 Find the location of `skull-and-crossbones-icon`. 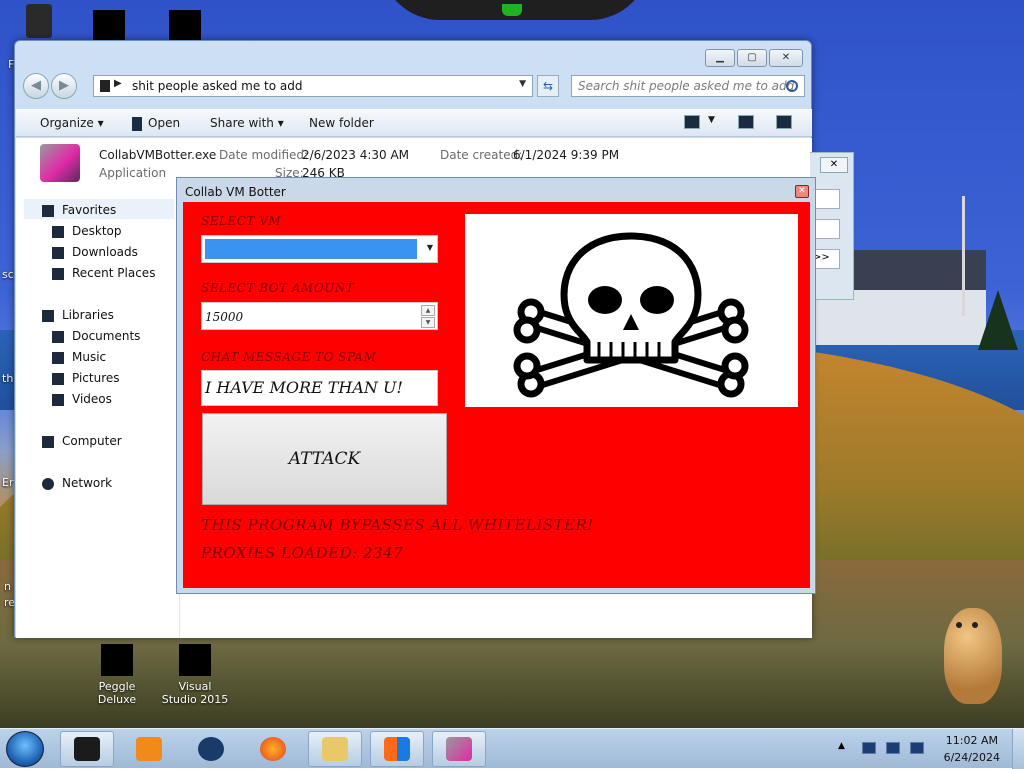

skull-and-crossbones-icon is located at coordinates (631, 315).